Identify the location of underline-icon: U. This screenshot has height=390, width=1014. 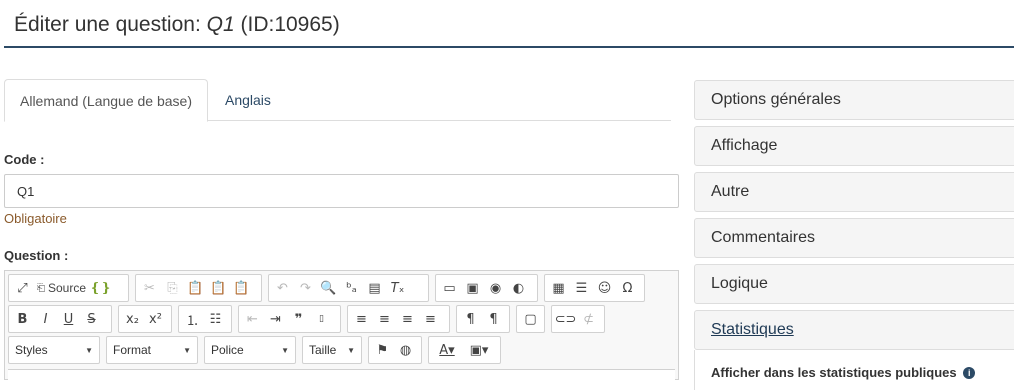
(68, 319).